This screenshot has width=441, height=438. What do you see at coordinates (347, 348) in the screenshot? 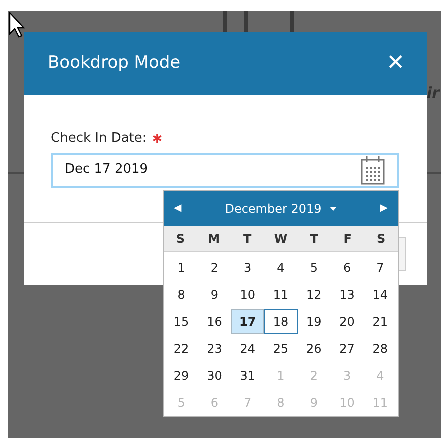
I see `calendar-day: 27` at bounding box center [347, 348].